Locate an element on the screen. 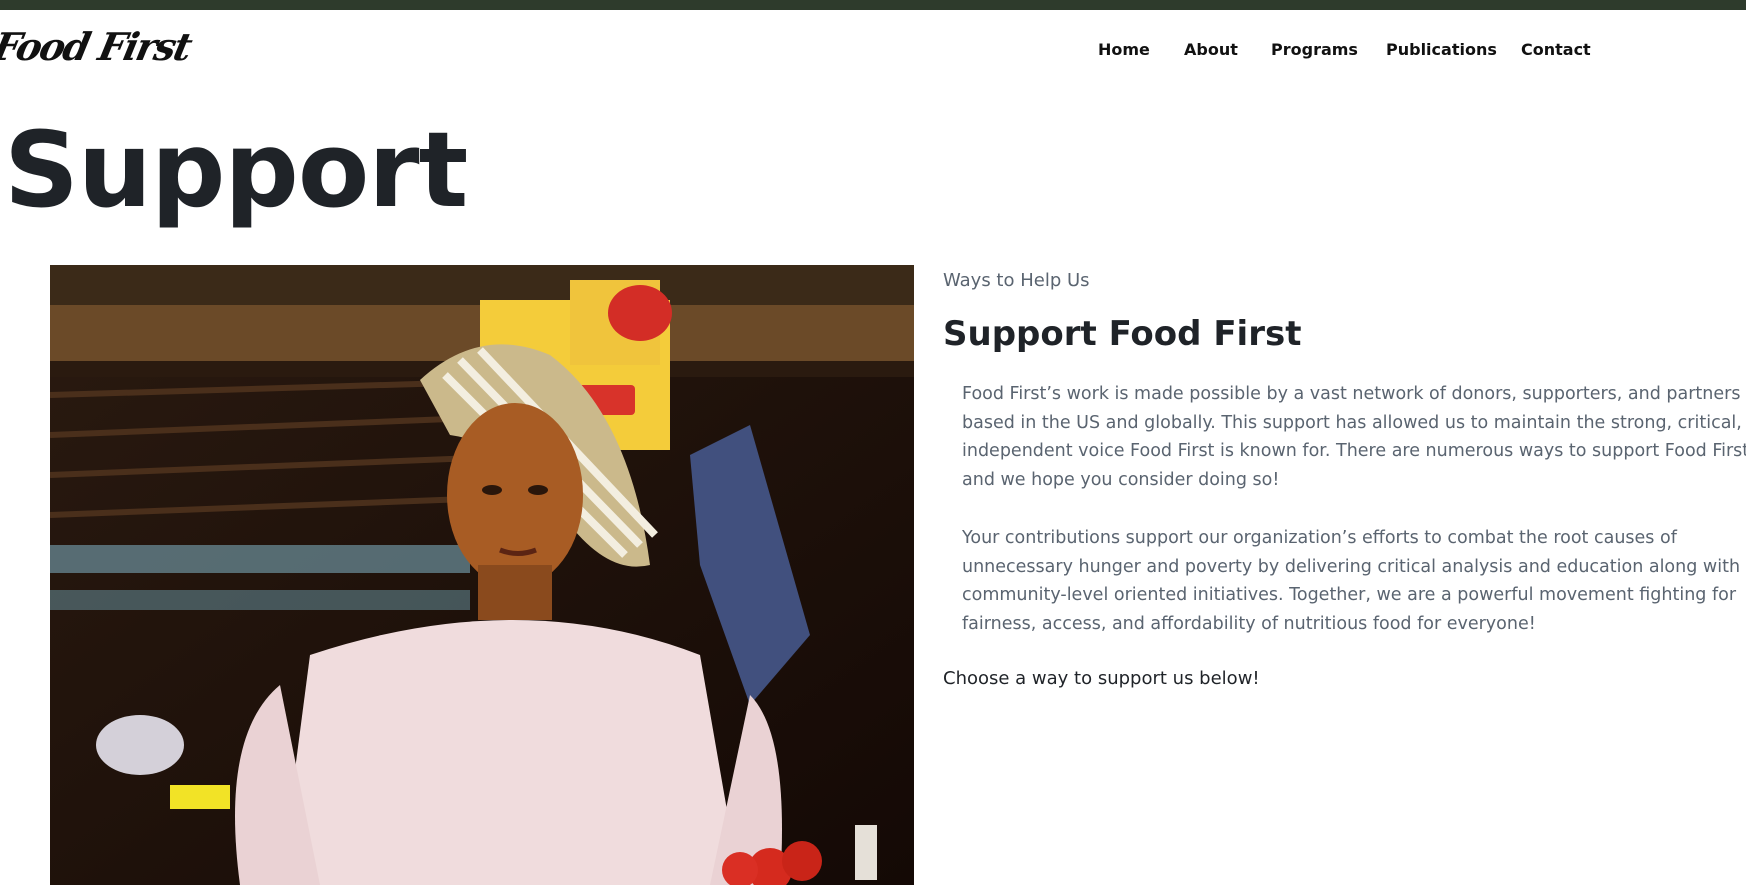  page-title: Support is located at coordinates (236, 170).